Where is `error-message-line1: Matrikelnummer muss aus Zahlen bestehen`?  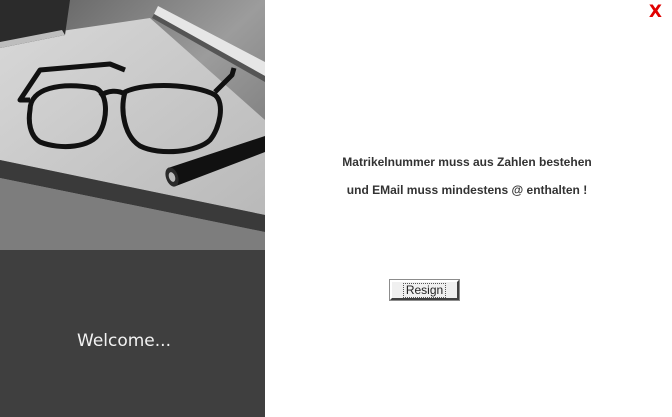
error-message-line1: Matrikelnummer muss aus Zahlen bestehen is located at coordinates (467, 162).